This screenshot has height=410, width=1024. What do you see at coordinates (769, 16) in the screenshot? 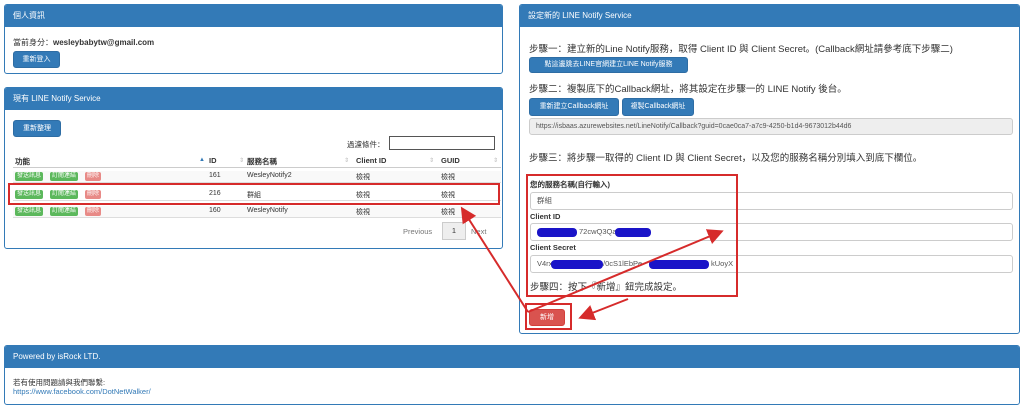
I see `setup-panel-title: 設定新的 LINE Notify Service` at bounding box center [769, 16].